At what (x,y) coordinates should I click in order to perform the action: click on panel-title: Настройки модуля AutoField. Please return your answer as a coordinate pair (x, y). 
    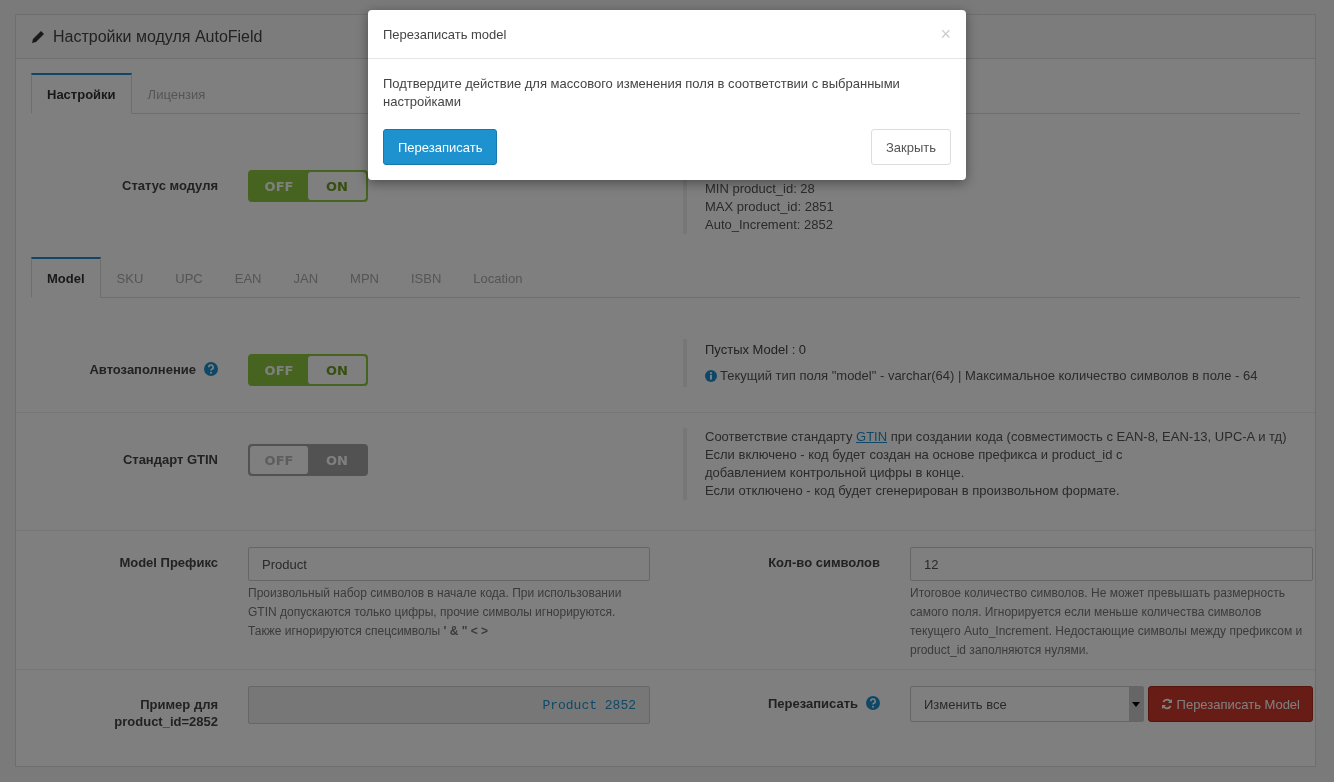
    Looking at the image, I should click on (158, 36).